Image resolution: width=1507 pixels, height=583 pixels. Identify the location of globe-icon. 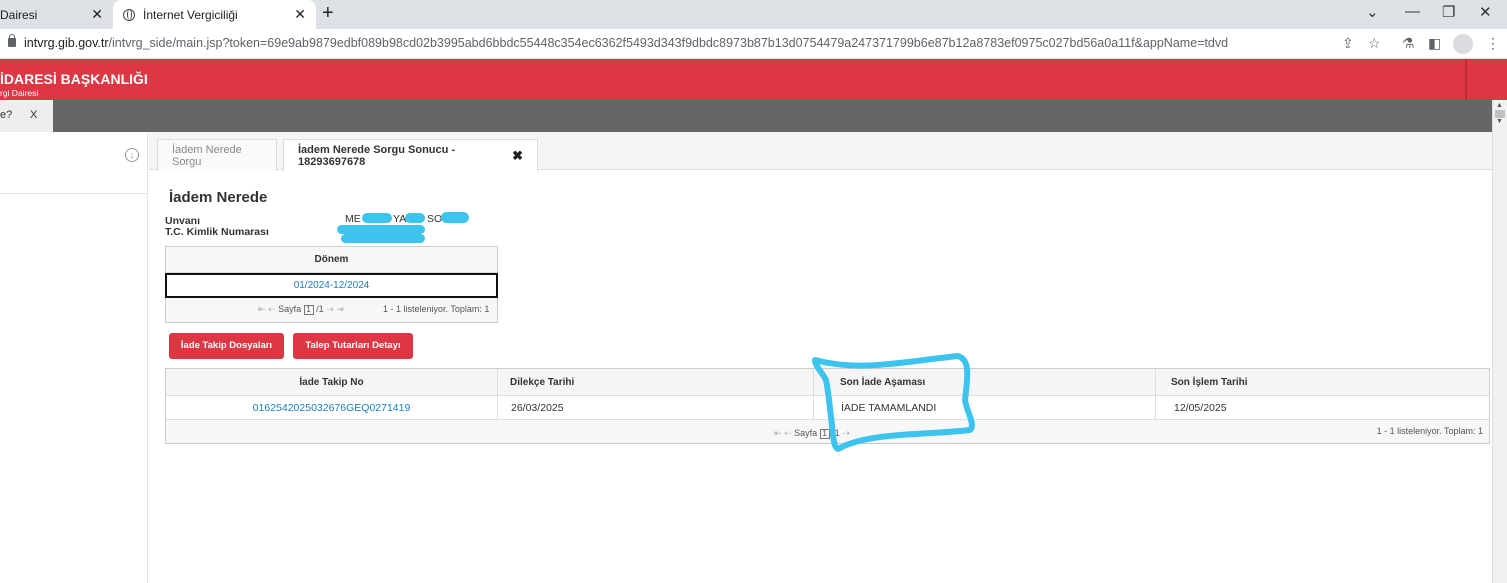
(129, 14).